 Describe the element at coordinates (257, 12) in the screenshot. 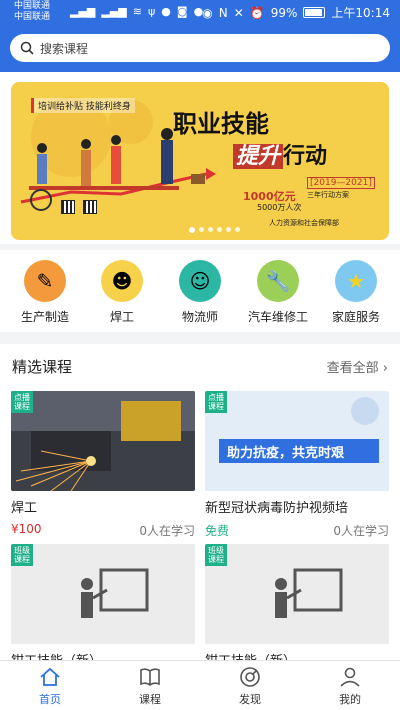

I see `alarm-icon: ⏰` at that location.